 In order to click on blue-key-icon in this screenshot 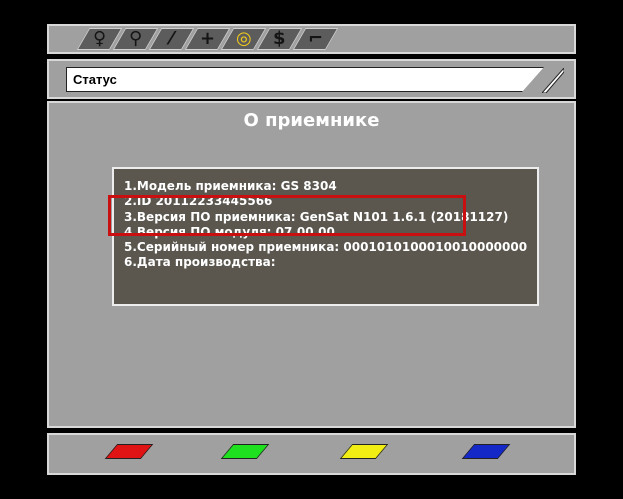, I will do `click(486, 451)`.